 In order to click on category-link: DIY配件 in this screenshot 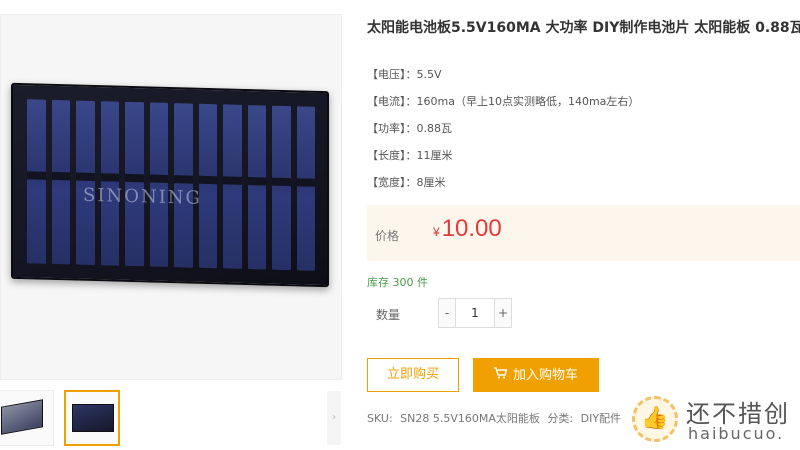, I will do `click(601, 418)`.